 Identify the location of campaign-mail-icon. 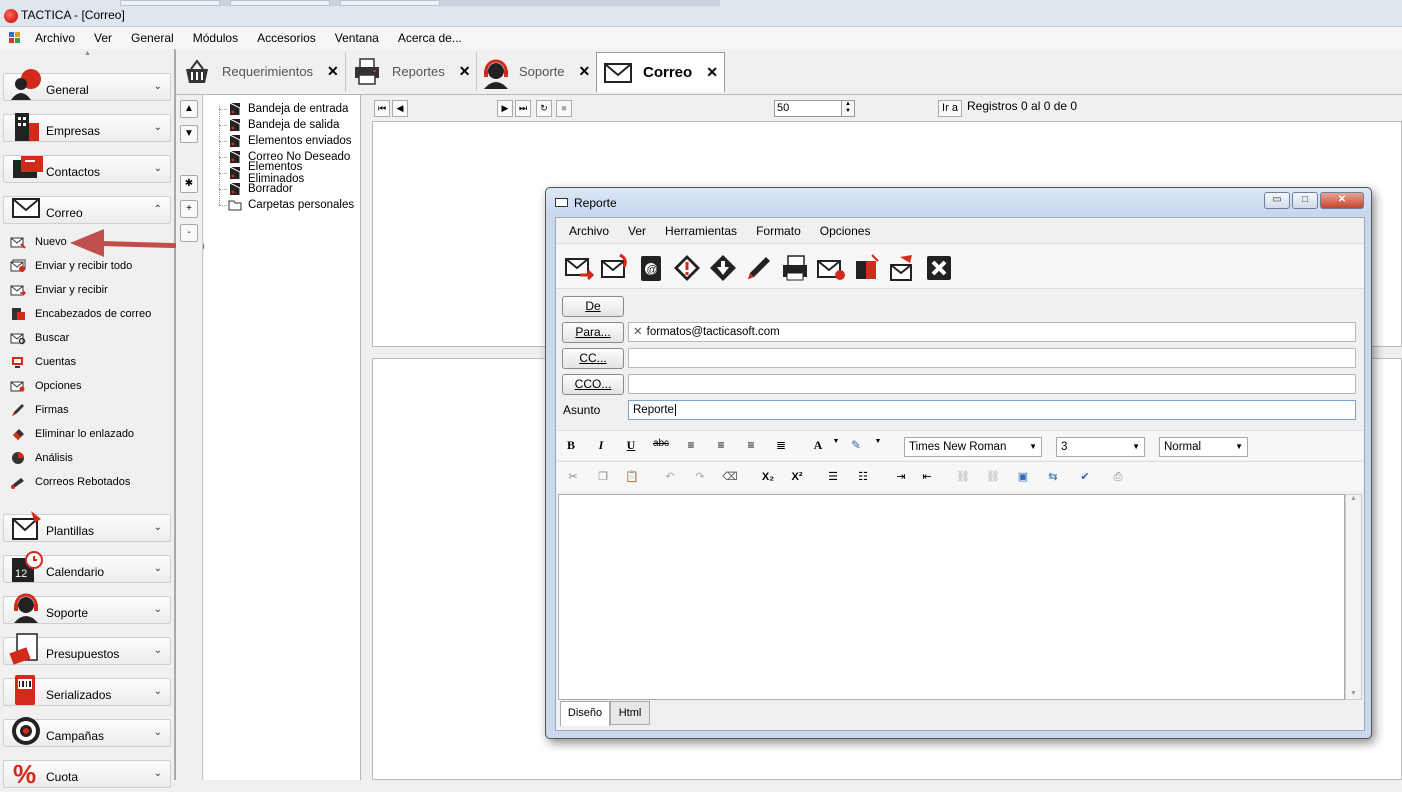
(903, 268).